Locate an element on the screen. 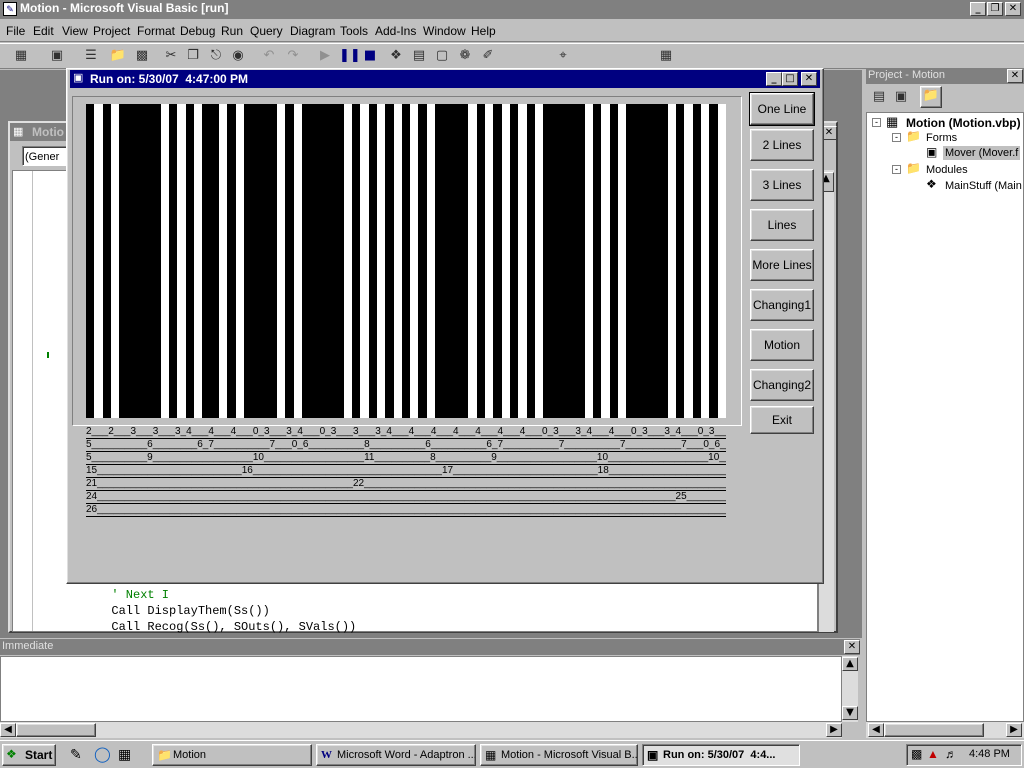 This screenshot has height=768, width=1024. quicklaunch-channels-icon: ▦ is located at coordinates (124, 754).